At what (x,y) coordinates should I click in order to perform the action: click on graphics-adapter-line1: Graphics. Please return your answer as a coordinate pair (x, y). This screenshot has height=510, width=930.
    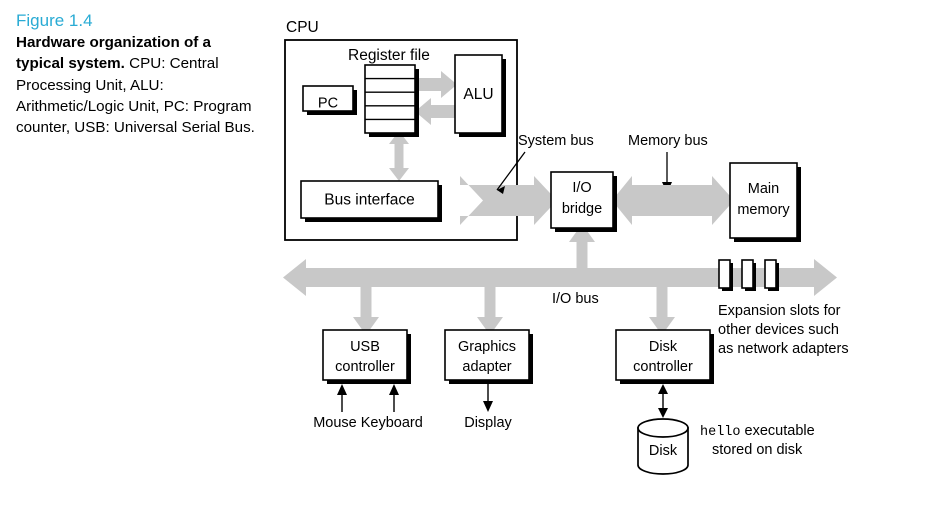
    Looking at the image, I should click on (487, 347).